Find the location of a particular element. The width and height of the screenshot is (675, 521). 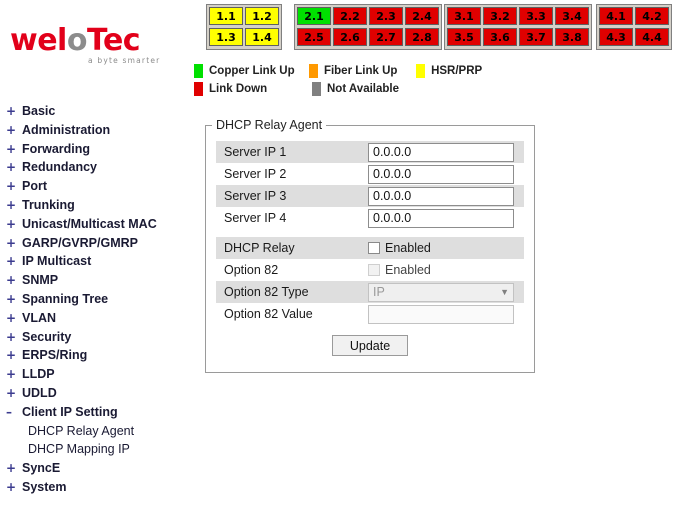

port-cell-1.3: 1.3 is located at coordinates (226, 37).